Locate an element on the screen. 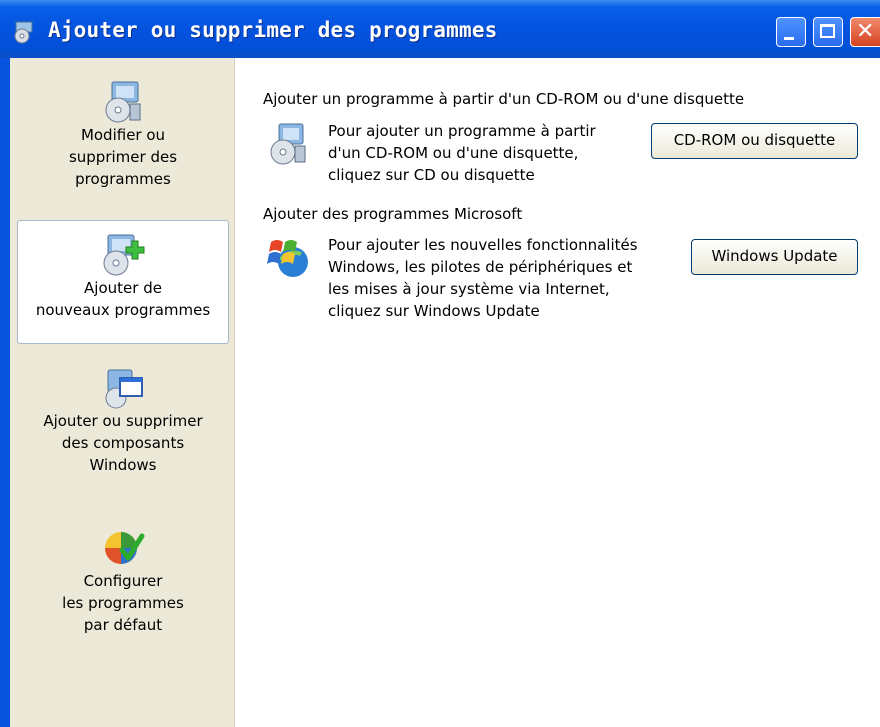  minimize-icon is located at coordinates (789, 38).